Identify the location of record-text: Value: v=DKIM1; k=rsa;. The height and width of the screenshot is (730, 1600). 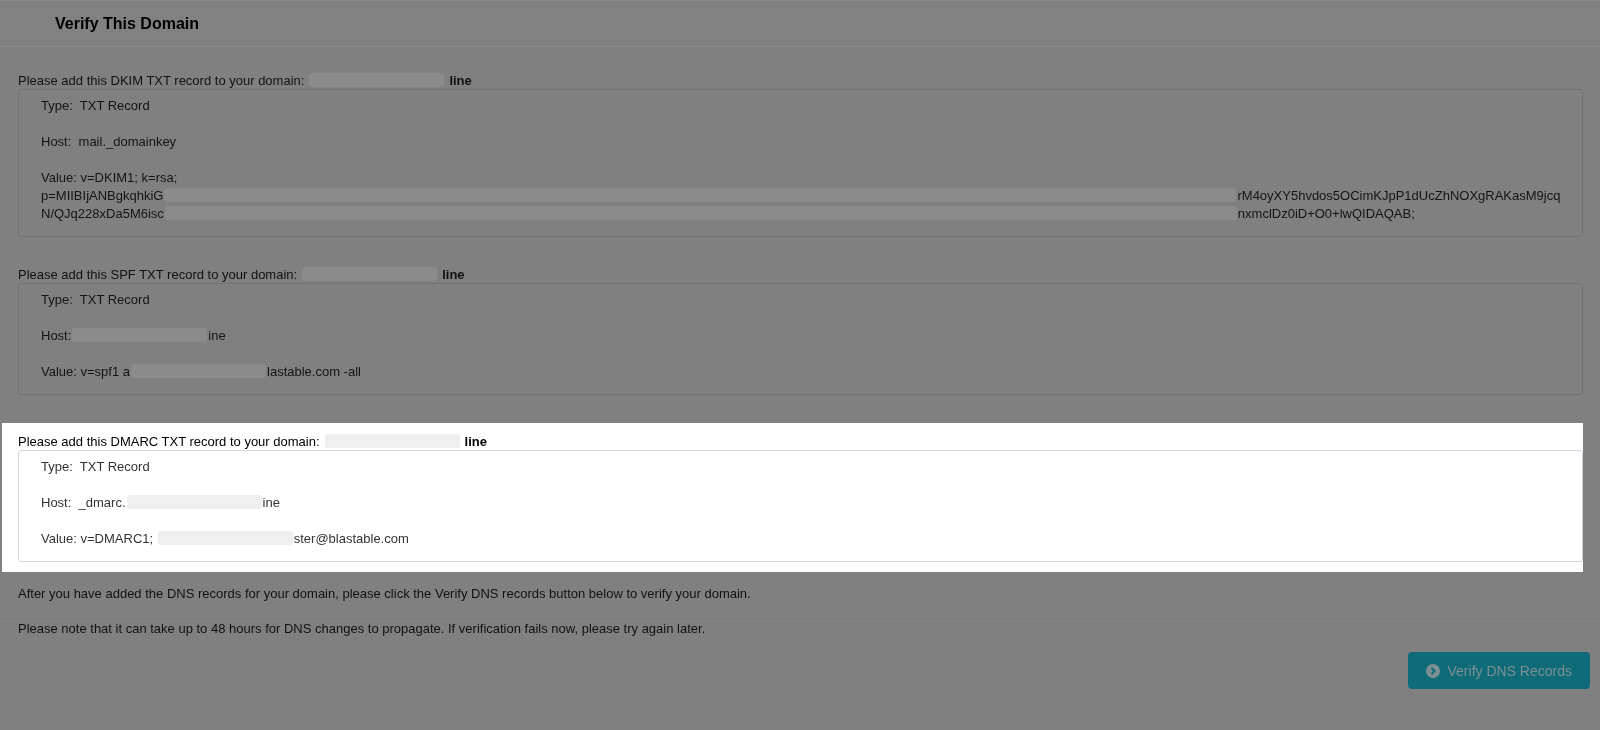
(109, 177).